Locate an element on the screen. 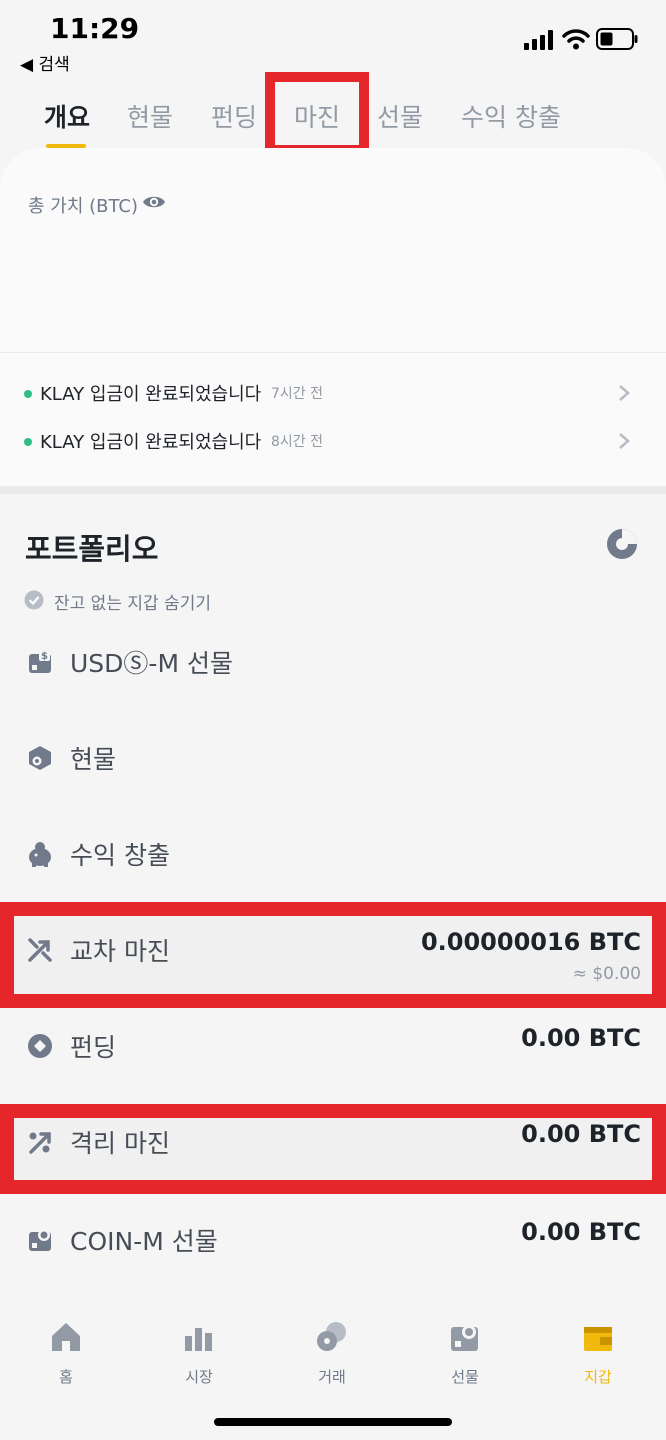 The width and height of the screenshot is (666, 1440). hide-zero-balance-label: 잔고 없는 지갑 숨기기 is located at coordinates (132, 604).